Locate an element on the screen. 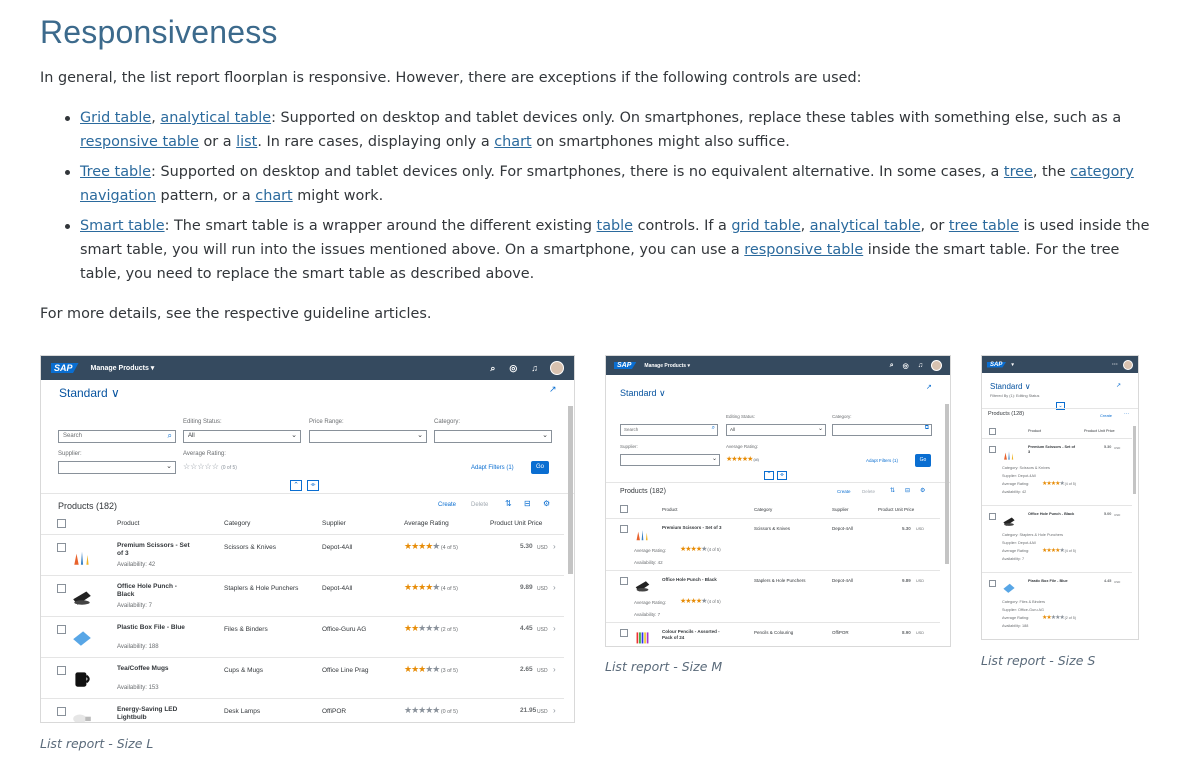 Image resolution: width=1177 pixels, height=781 pixels. product-name: Premium Scissors - Set of 3 is located at coordinates (153, 549).